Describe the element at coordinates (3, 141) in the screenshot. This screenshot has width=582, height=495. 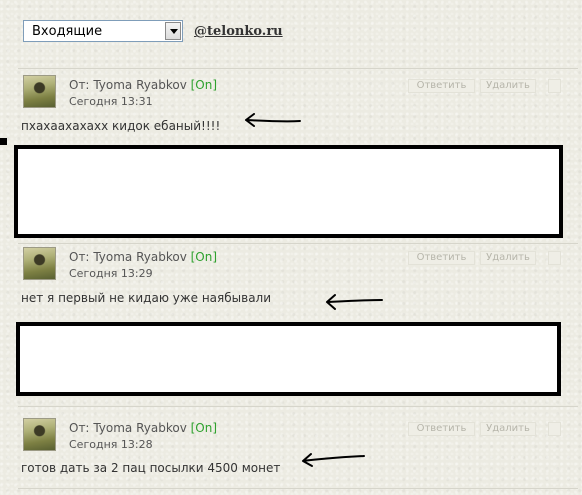
I see `annotation-mark` at that location.